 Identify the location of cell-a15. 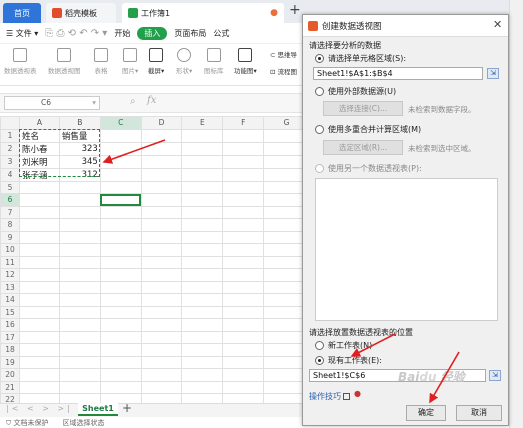
(39, 312).